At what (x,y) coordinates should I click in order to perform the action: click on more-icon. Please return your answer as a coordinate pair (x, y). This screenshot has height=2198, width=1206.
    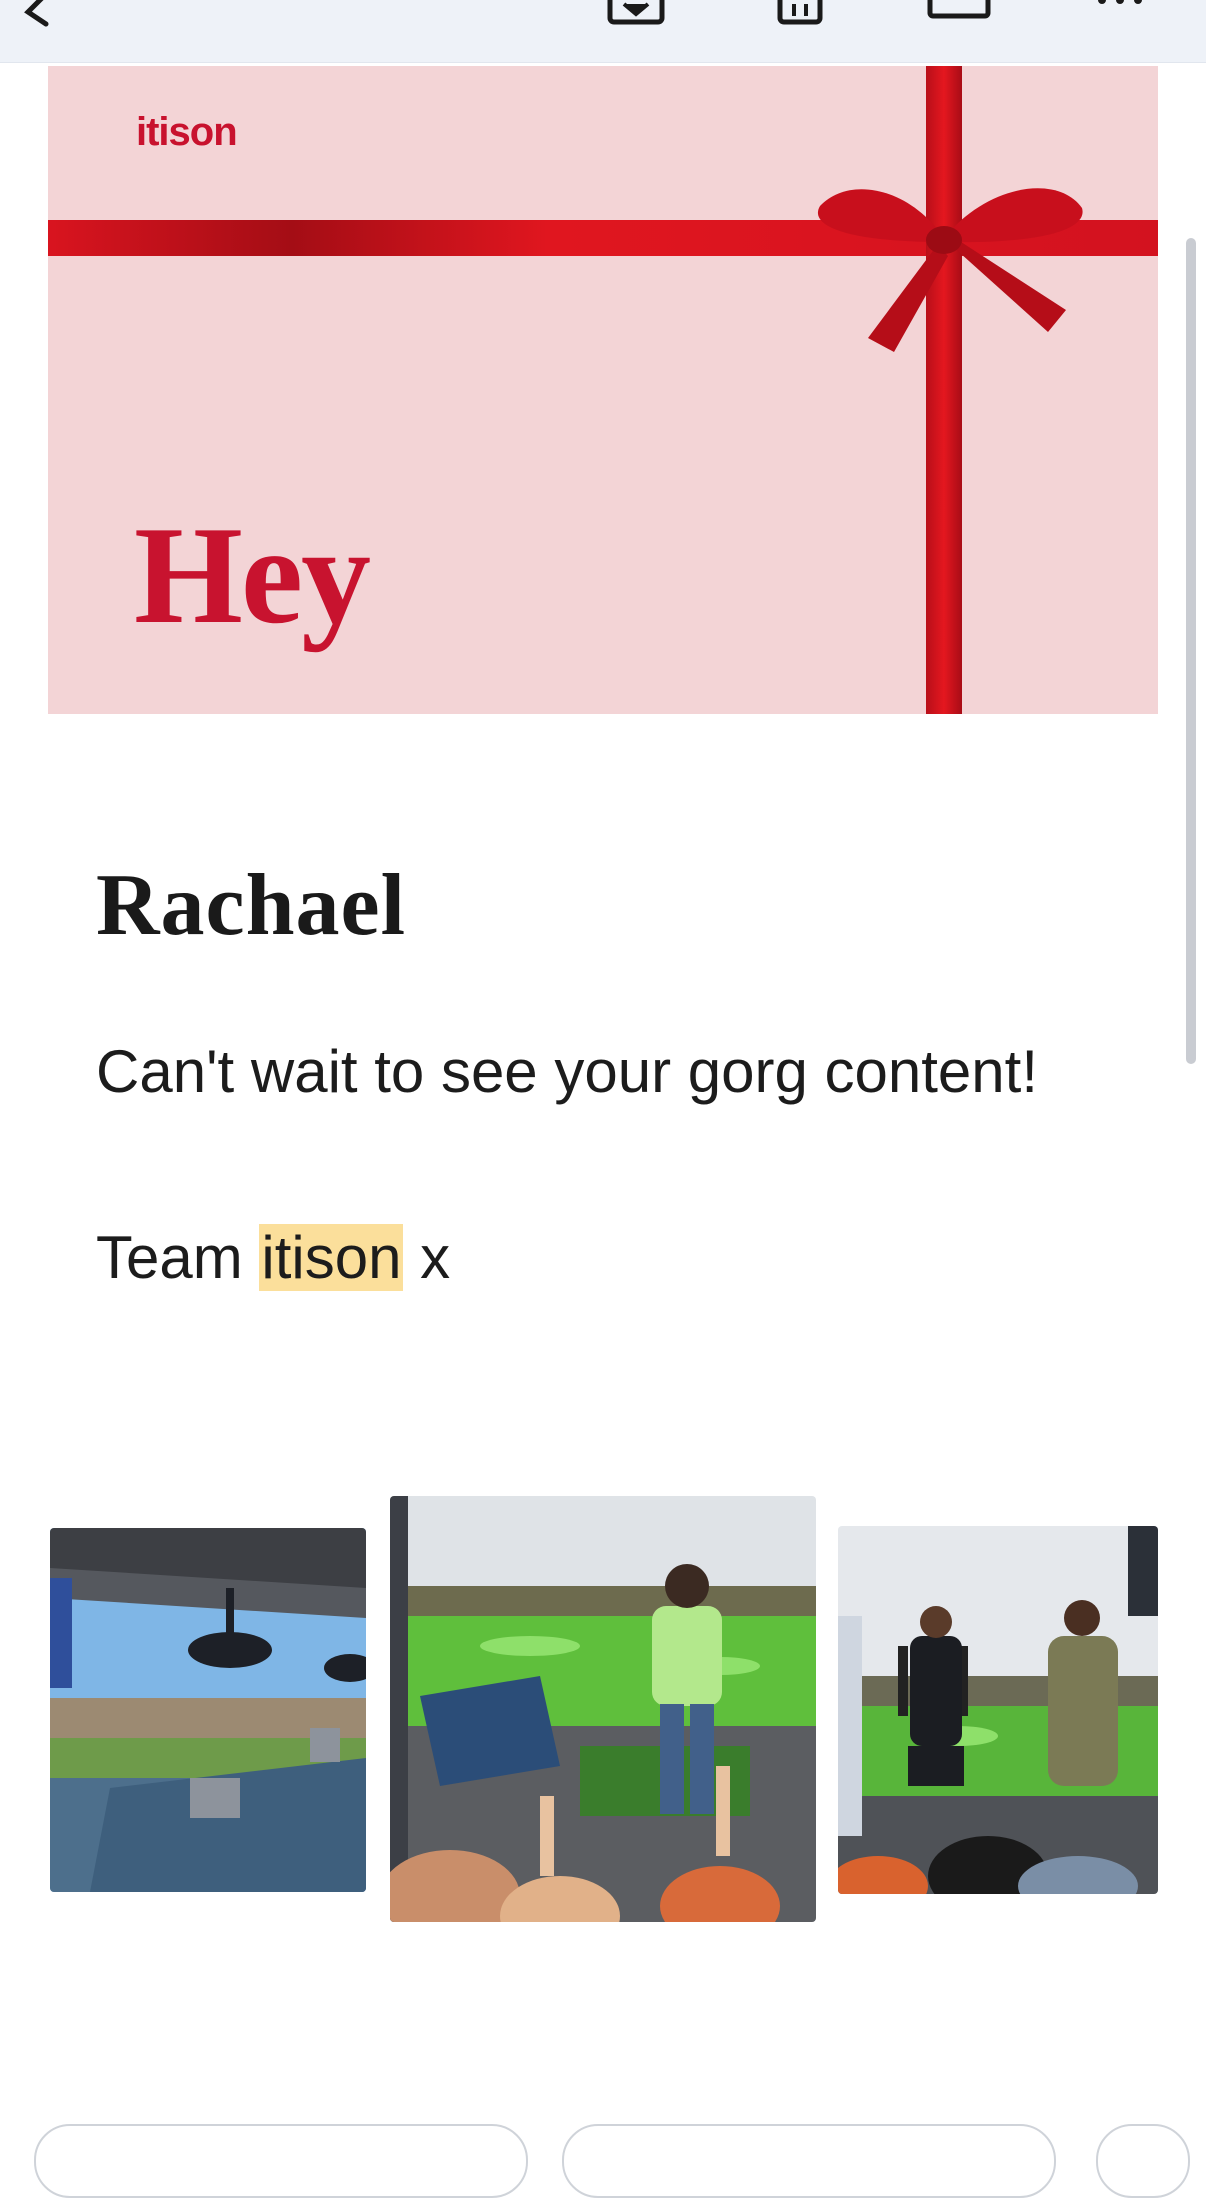
    Looking at the image, I should click on (1120, 15).